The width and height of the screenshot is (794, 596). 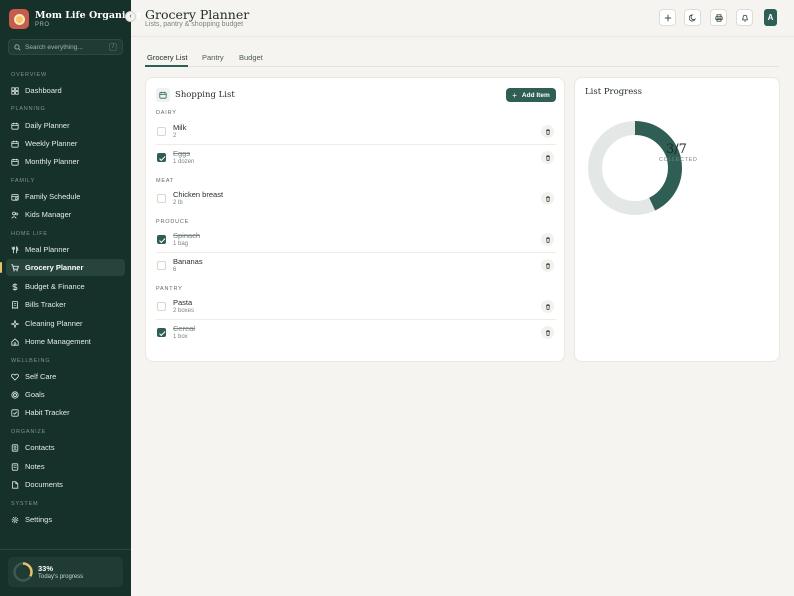 I want to click on list-progress-card: List Progress 3/7 COLLECTED, so click(x=677, y=219).